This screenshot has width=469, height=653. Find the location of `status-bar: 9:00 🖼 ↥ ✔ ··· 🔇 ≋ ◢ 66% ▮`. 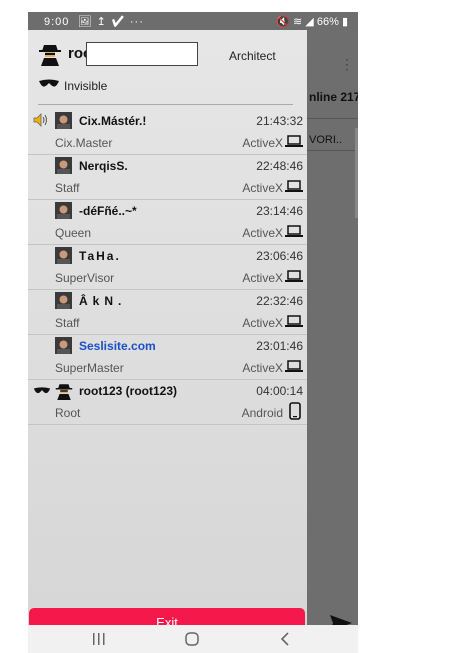

status-bar: 9:00 🖼 ↥ ✔ ··· 🔇 ≋ ◢ 66% ▮ is located at coordinates (193, 21).